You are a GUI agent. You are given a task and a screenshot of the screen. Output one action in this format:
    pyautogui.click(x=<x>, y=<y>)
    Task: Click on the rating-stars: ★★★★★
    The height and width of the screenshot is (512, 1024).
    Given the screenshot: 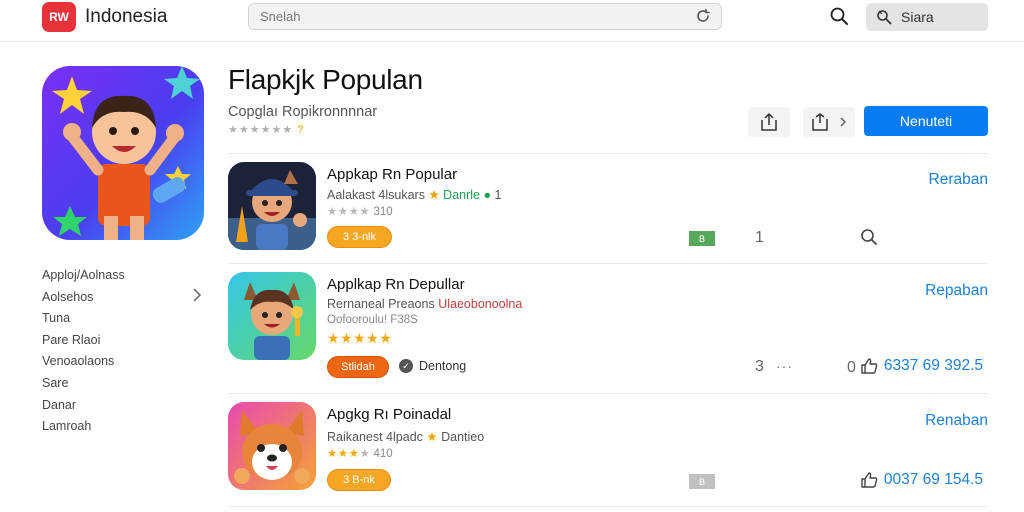 What is the action you would take?
    pyautogui.click(x=360, y=338)
    